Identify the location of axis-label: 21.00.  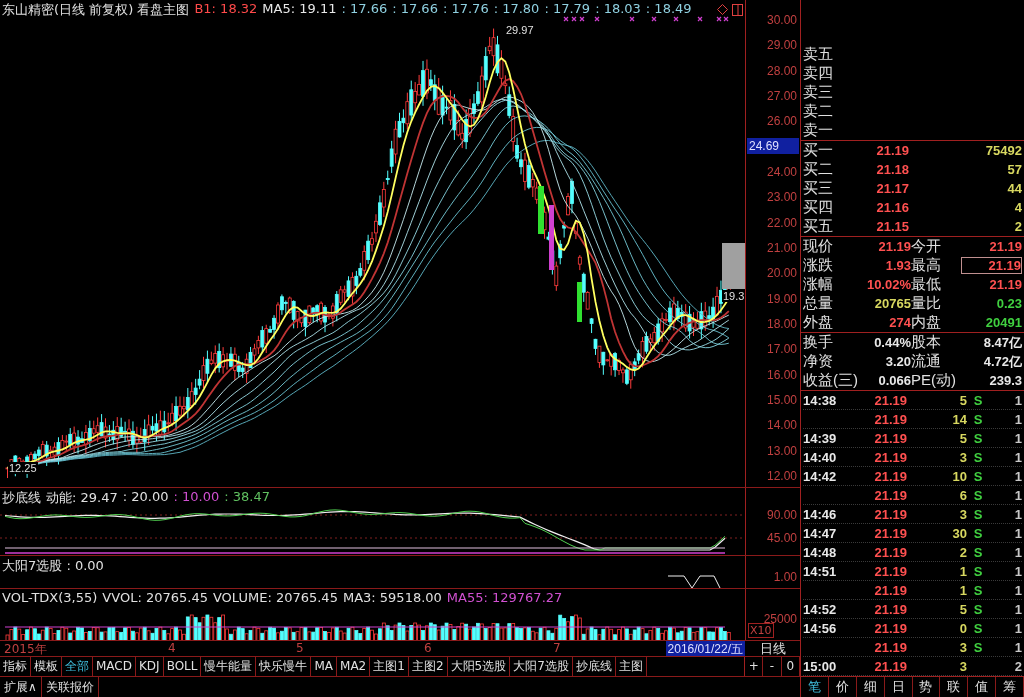
(781, 247).